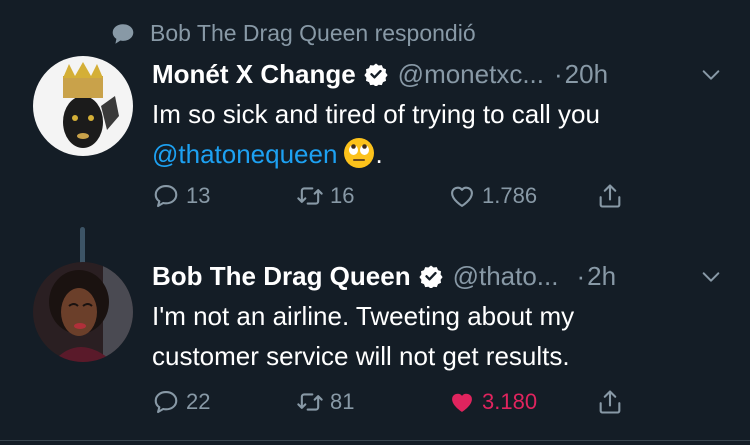  Describe the element at coordinates (198, 401) in the screenshot. I see `reply-count: 22` at that location.